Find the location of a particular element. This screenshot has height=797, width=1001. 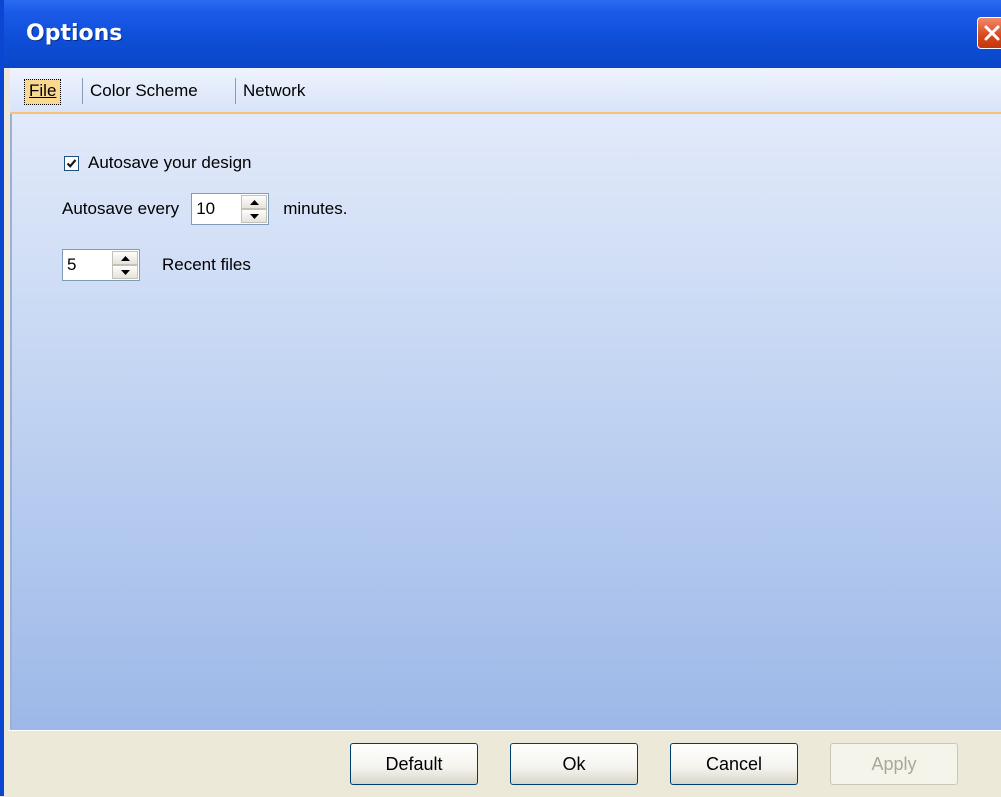

recent-files-spinner: 5 is located at coordinates (101, 265).